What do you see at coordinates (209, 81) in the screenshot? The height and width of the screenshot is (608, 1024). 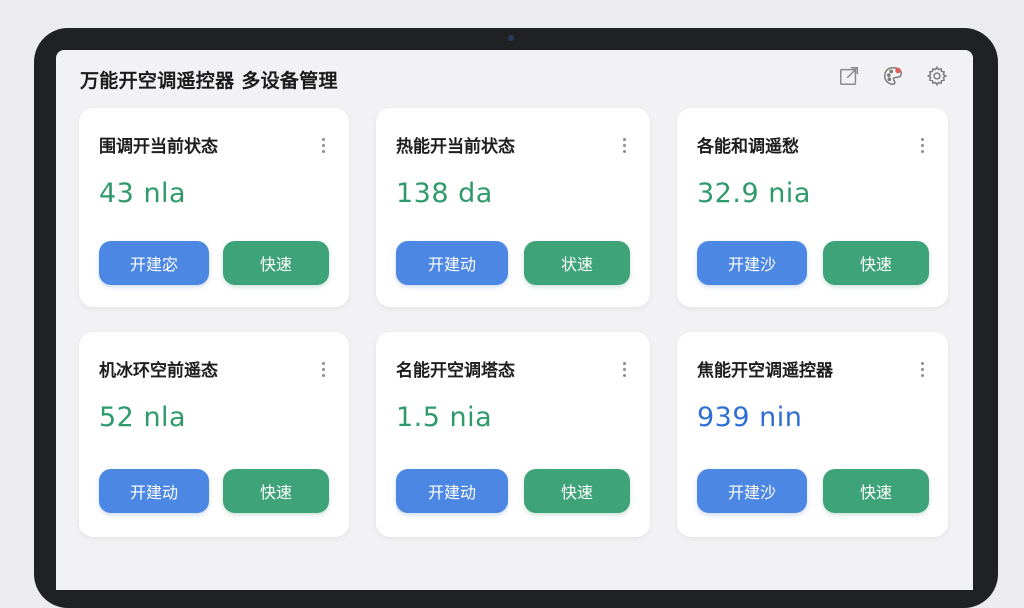 I see `page-title: 万能开空调遥控器 多设备管理` at bounding box center [209, 81].